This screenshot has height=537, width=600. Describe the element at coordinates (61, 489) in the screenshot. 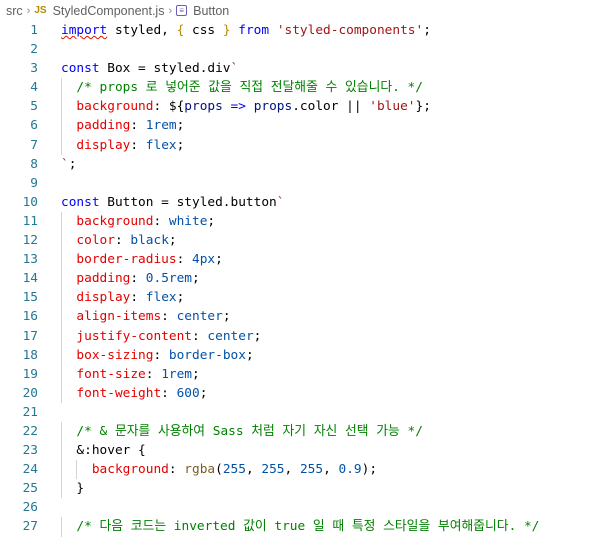

I see `line-code: }` at that location.